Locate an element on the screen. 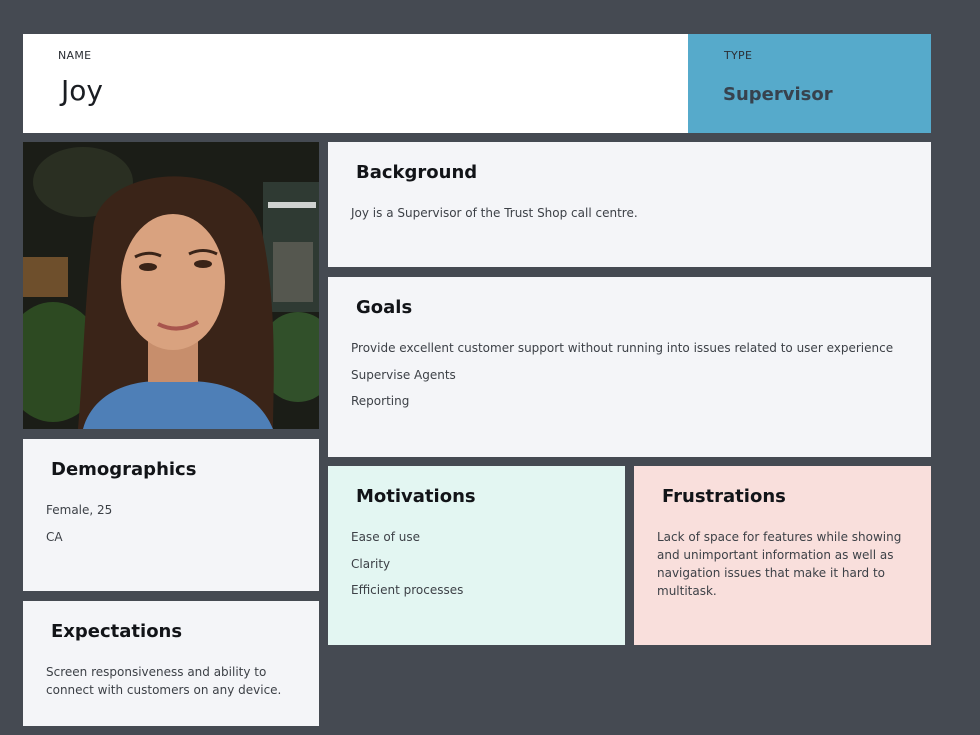 The height and width of the screenshot is (735, 980). expectations-title: Expectations is located at coordinates (117, 631).